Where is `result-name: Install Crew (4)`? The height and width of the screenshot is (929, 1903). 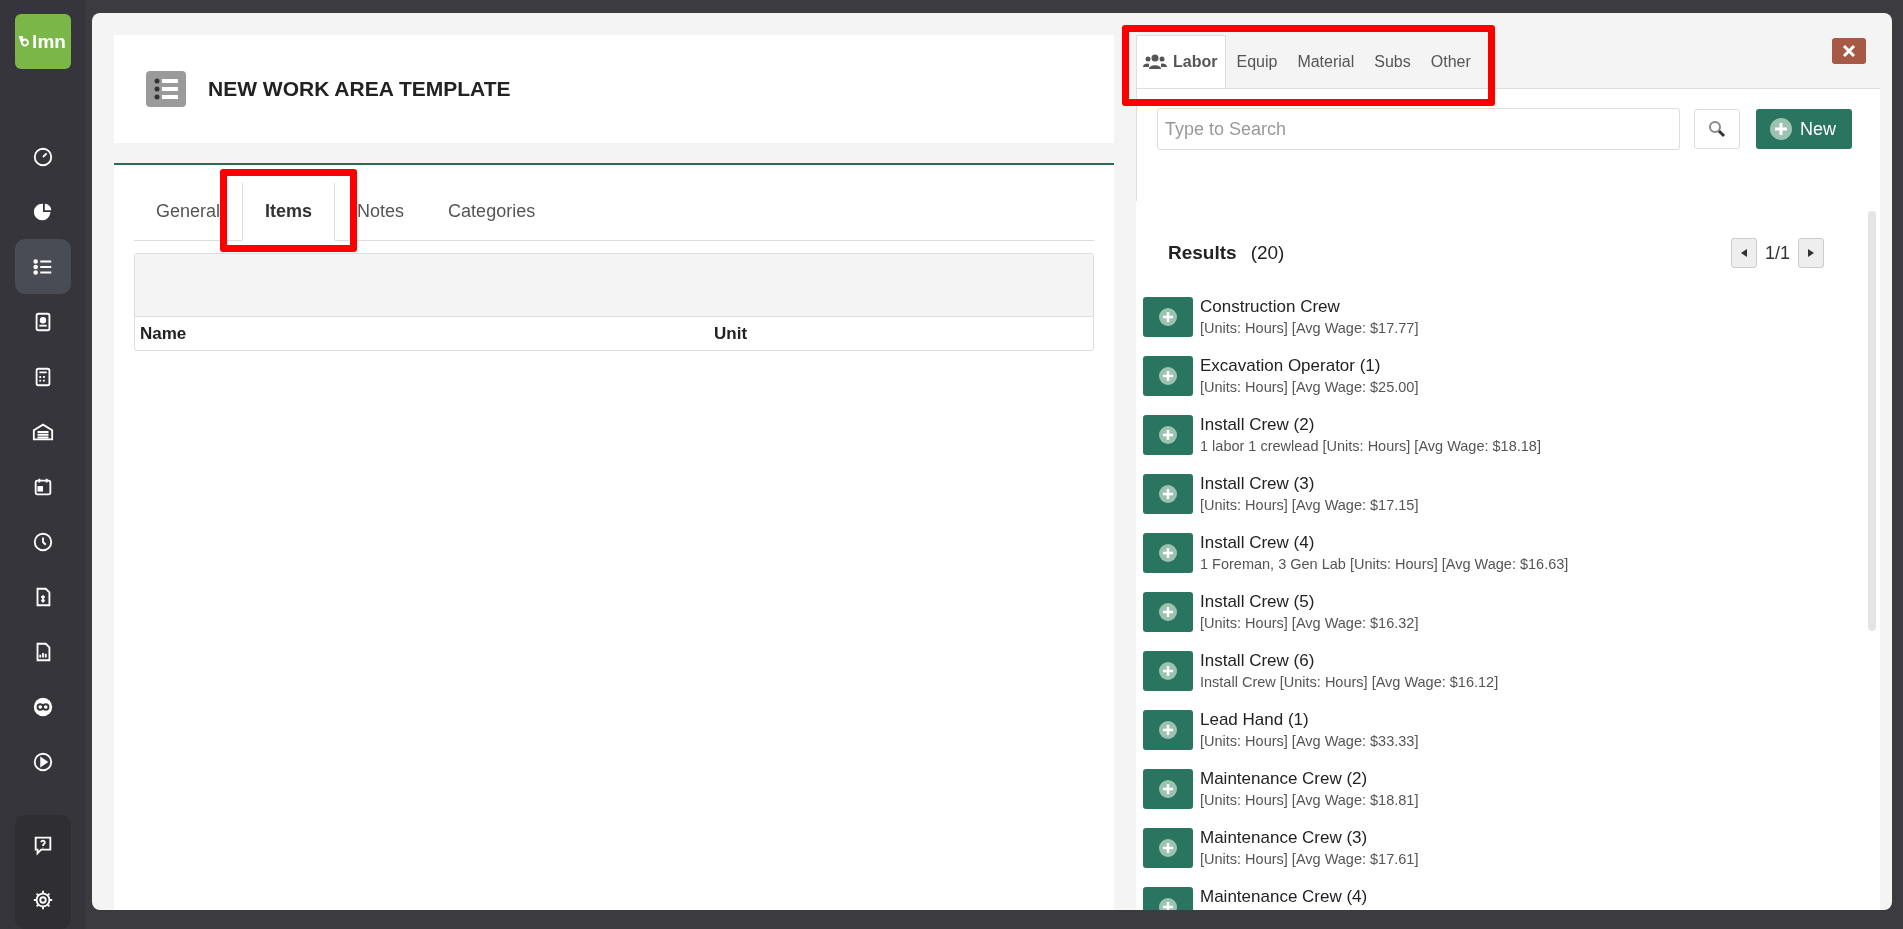
result-name: Install Crew (4) is located at coordinates (1258, 543).